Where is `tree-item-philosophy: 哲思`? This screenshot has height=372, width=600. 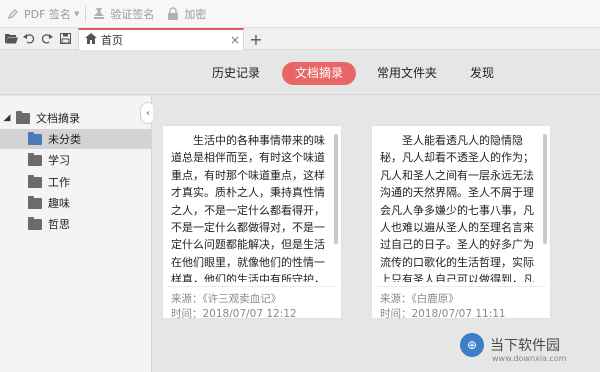 tree-item-philosophy: 哲思 is located at coordinates (76, 224).